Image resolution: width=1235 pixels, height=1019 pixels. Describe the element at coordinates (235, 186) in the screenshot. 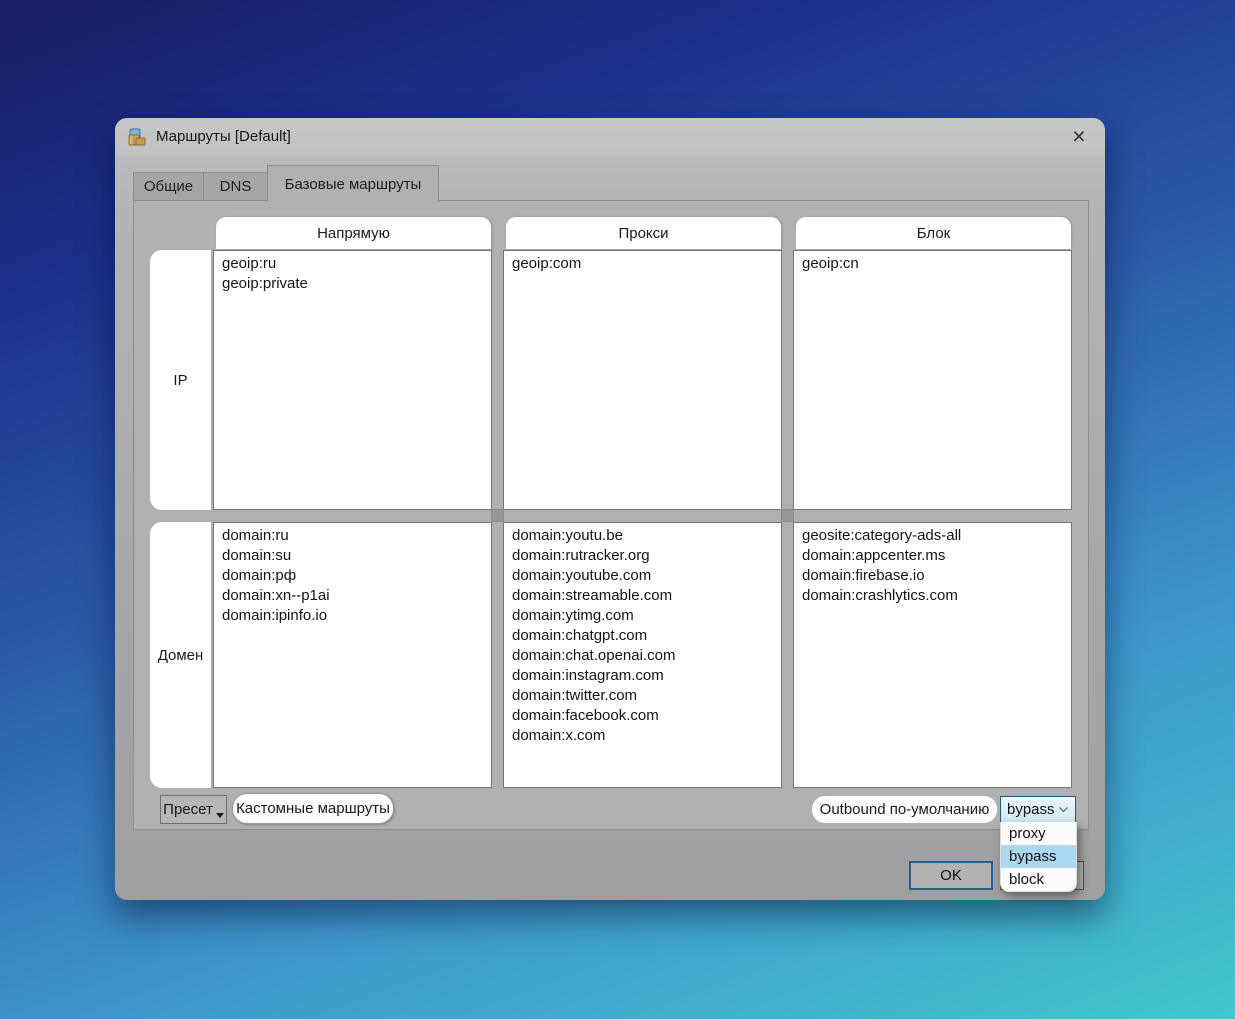

I see `tab-dns: DNS` at that location.